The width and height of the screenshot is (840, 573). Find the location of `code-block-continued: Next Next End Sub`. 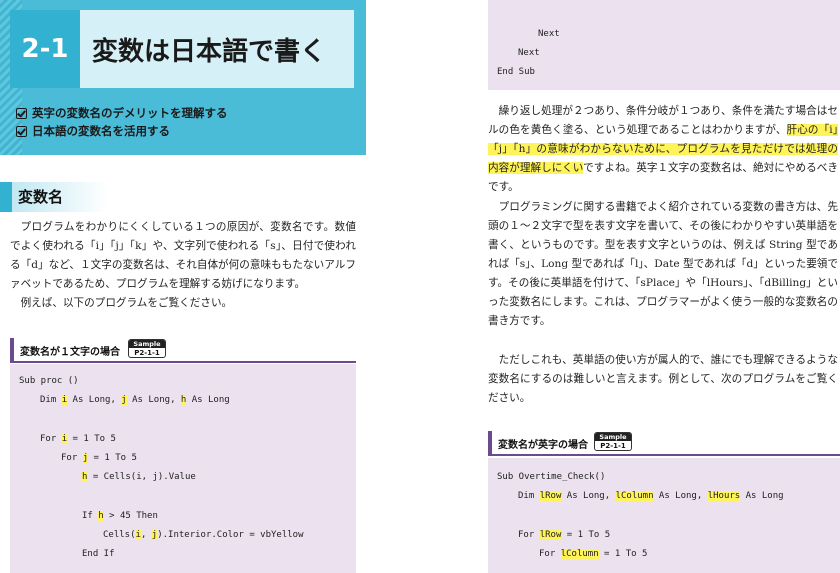

code-block-continued: Next Next End Sub is located at coordinates (664, 45).